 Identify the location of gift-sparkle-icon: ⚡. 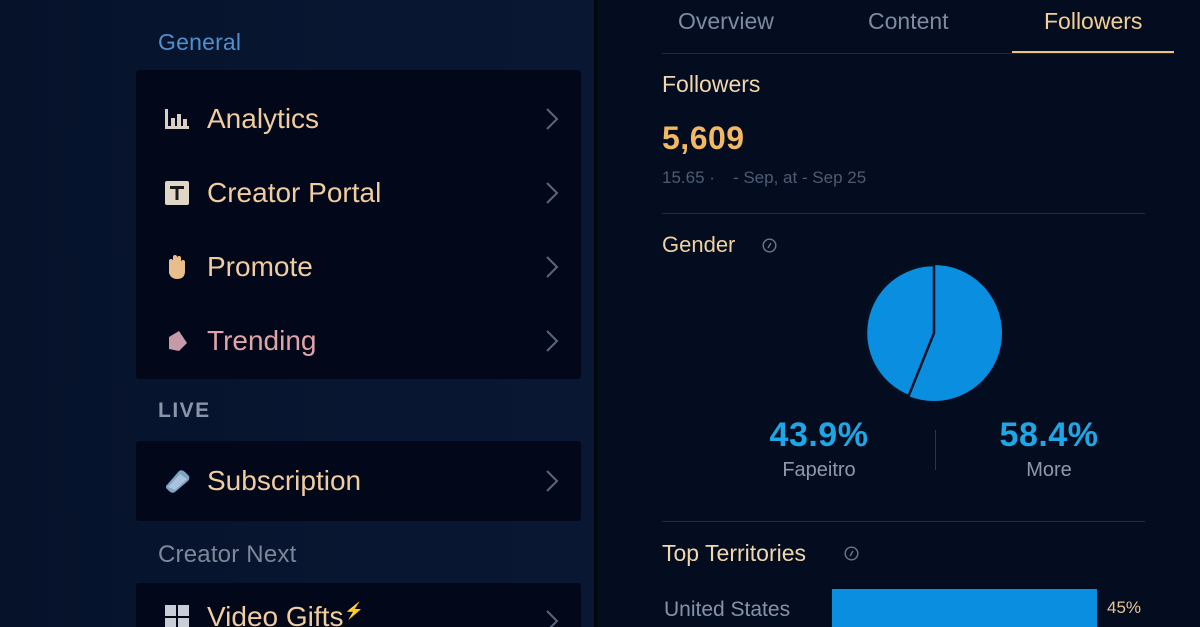
(354, 611).